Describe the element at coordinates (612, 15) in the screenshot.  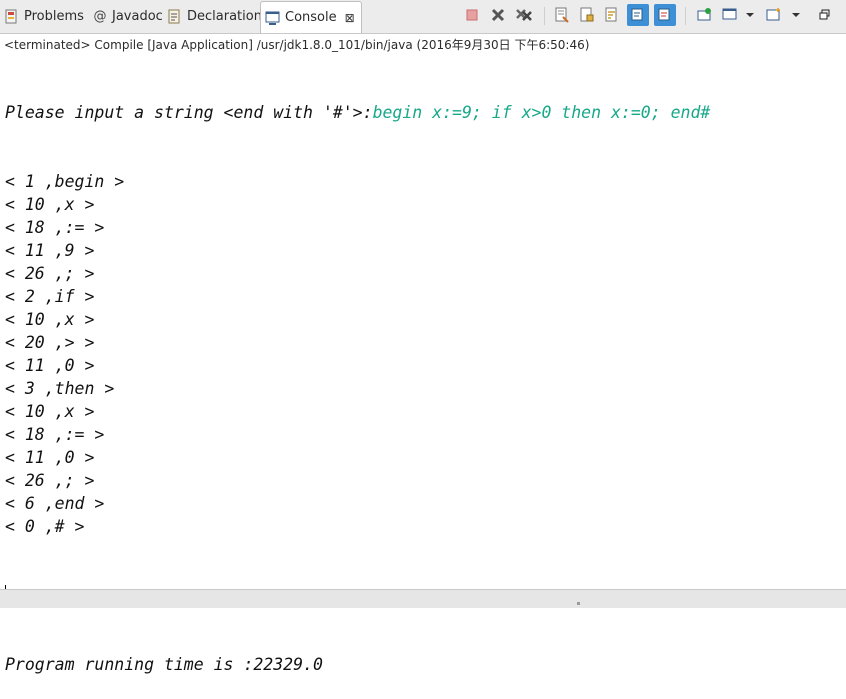
I see `word-wrap-icon` at that location.